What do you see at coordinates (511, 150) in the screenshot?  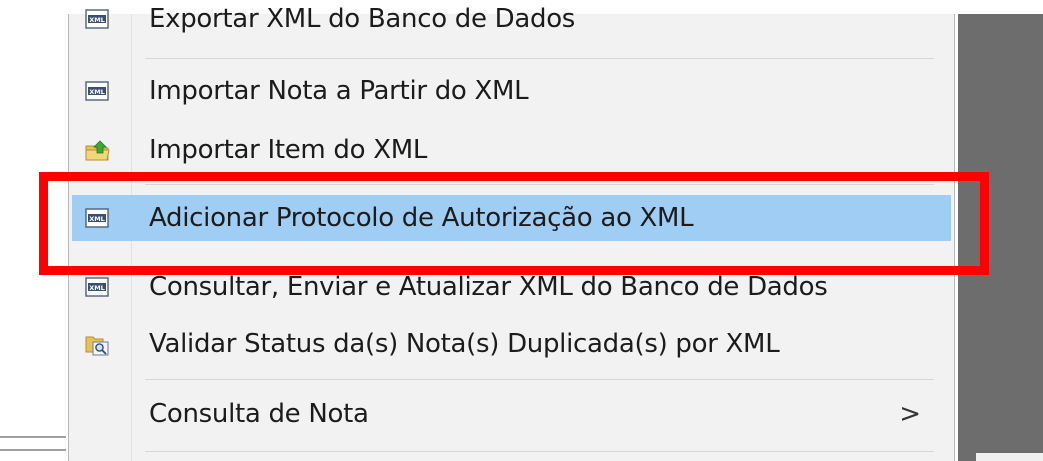 I see `menu-item-importar-item: Importar Item do XML` at bounding box center [511, 150].